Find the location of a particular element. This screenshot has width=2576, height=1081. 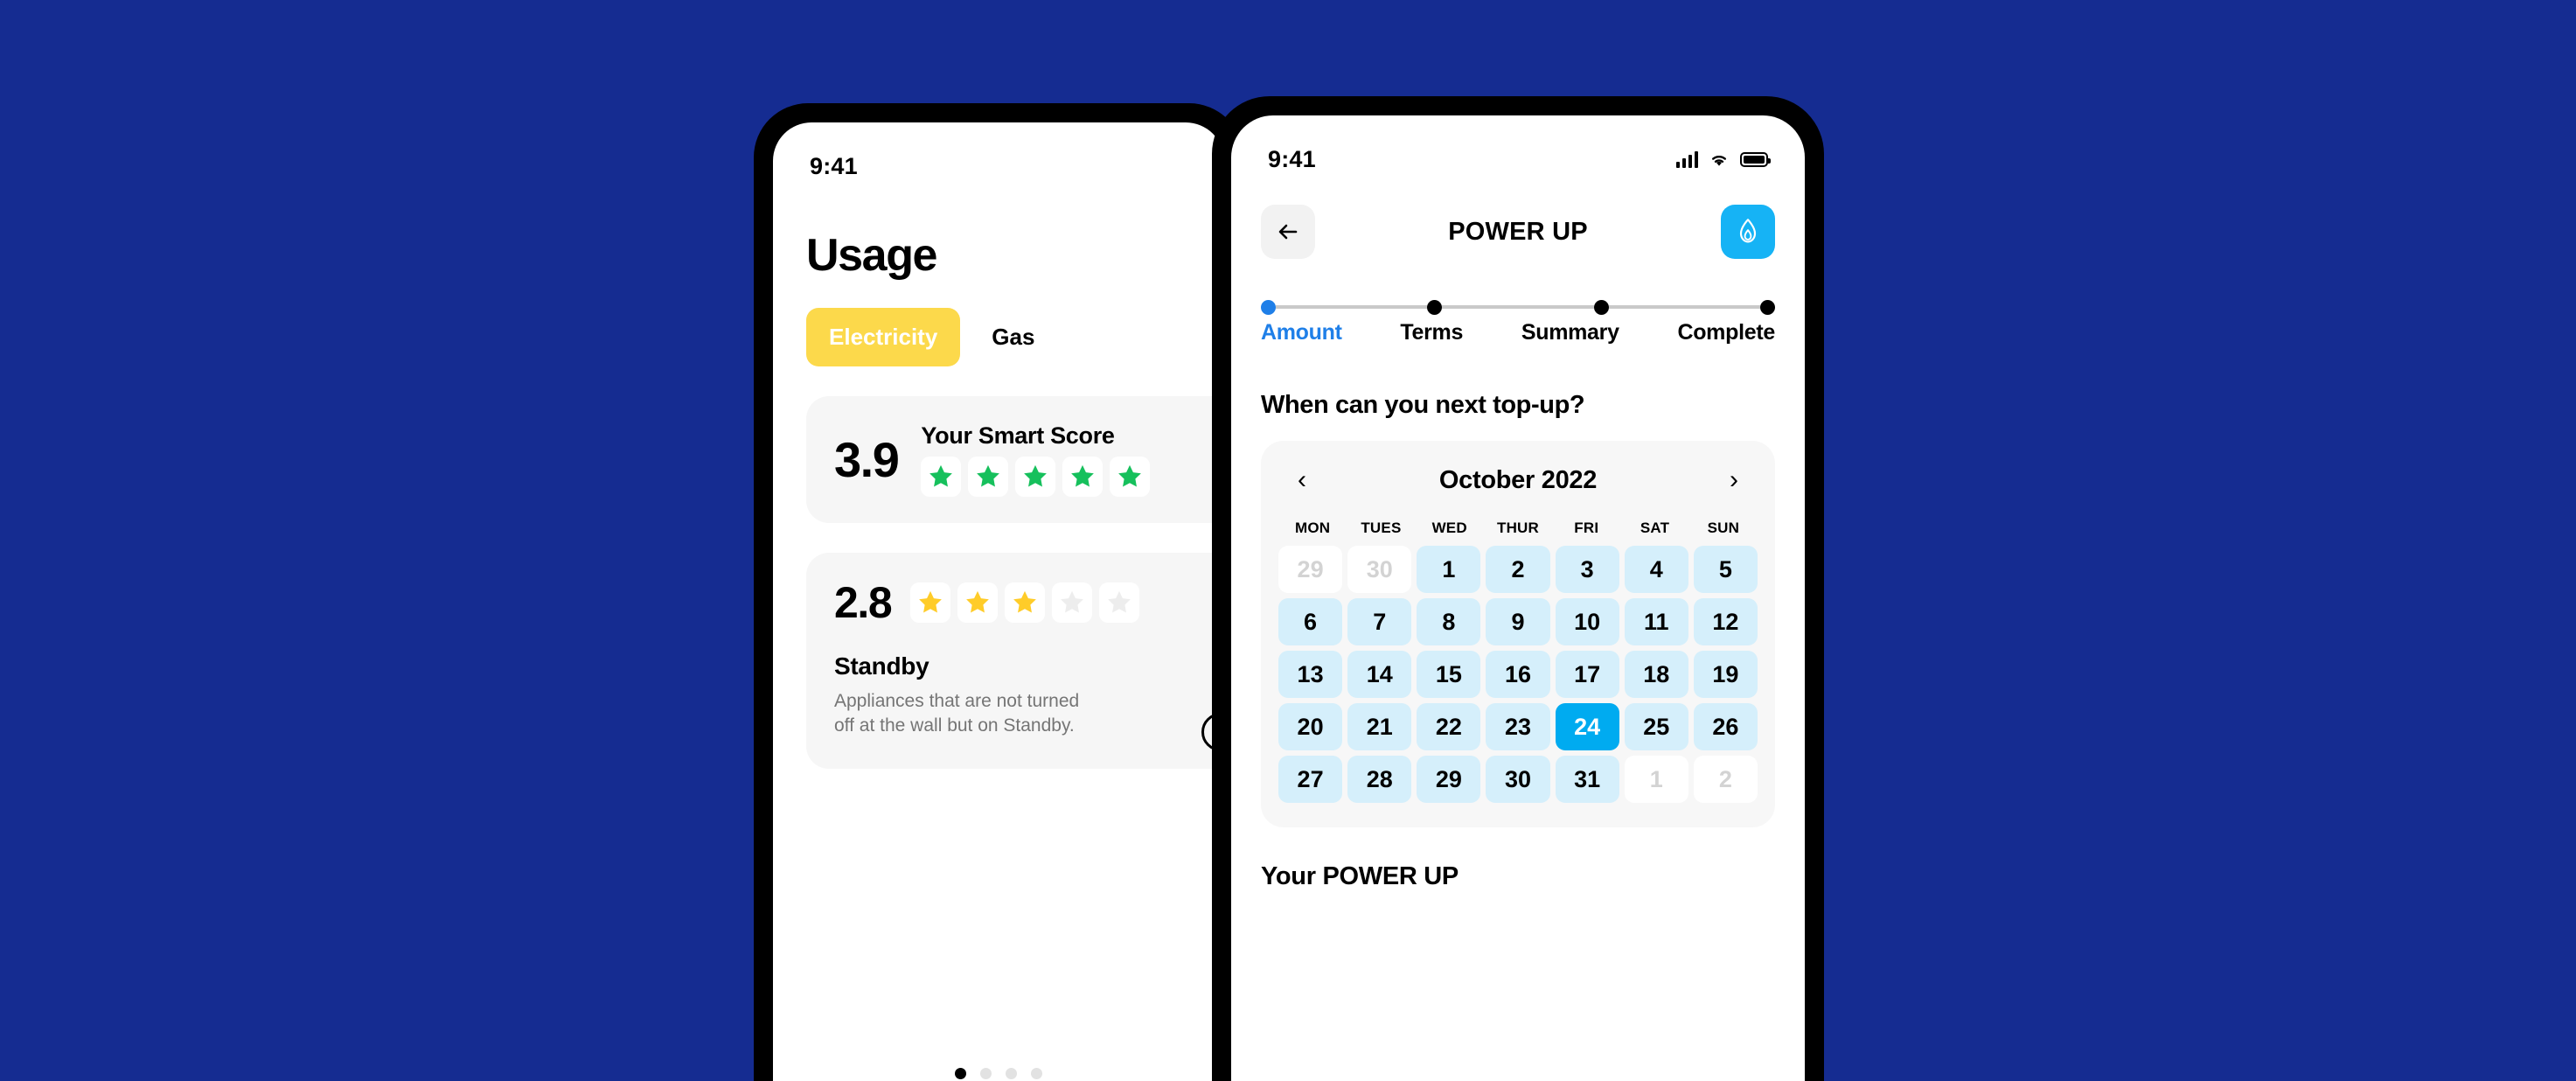

flame-icon is located at coordinates (1748, 231).